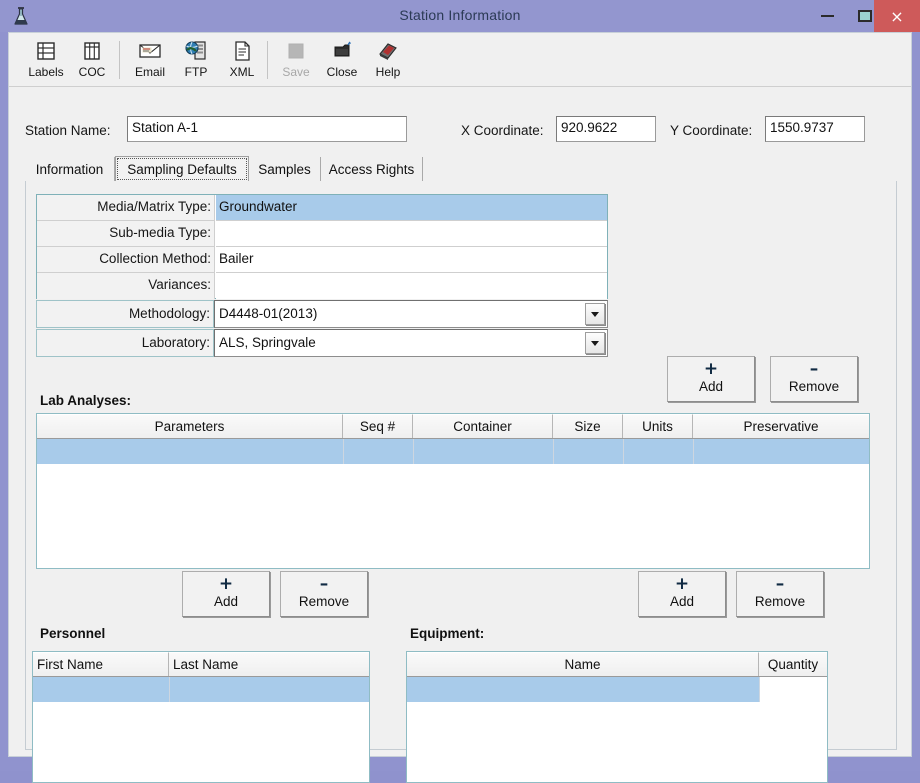 The height and width of the screenshot is (783, 920). I want to click on x-coordinate-label: X Coordinate:, so click(502, 130).